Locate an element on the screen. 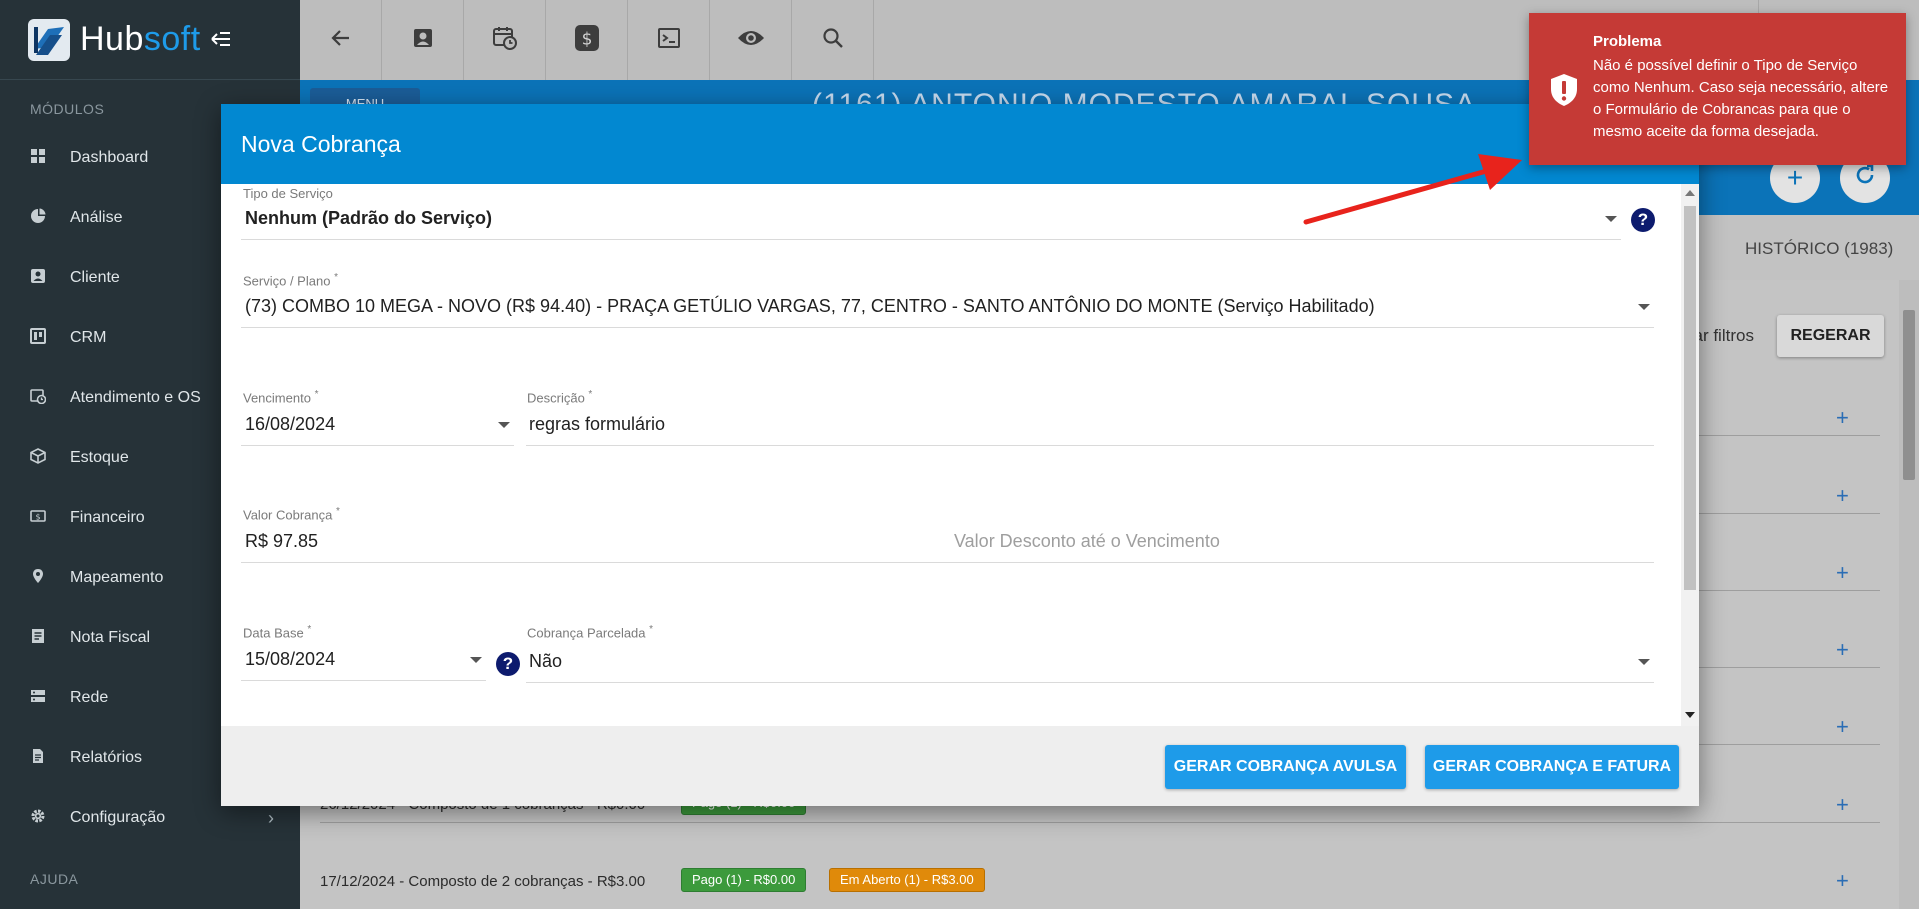 This screenshot has width=1919, height=909. search-button is located at coordinates (833, 40).